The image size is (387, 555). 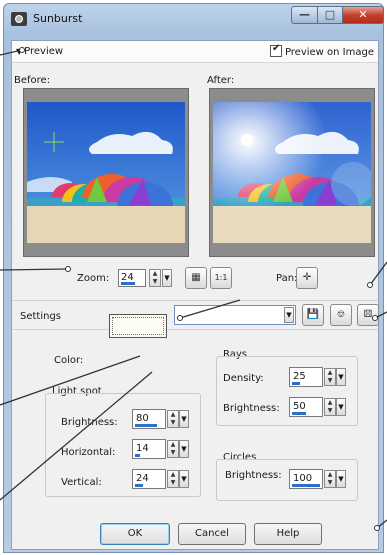 I want to click on camera-icon, so click(x=19, y=19).